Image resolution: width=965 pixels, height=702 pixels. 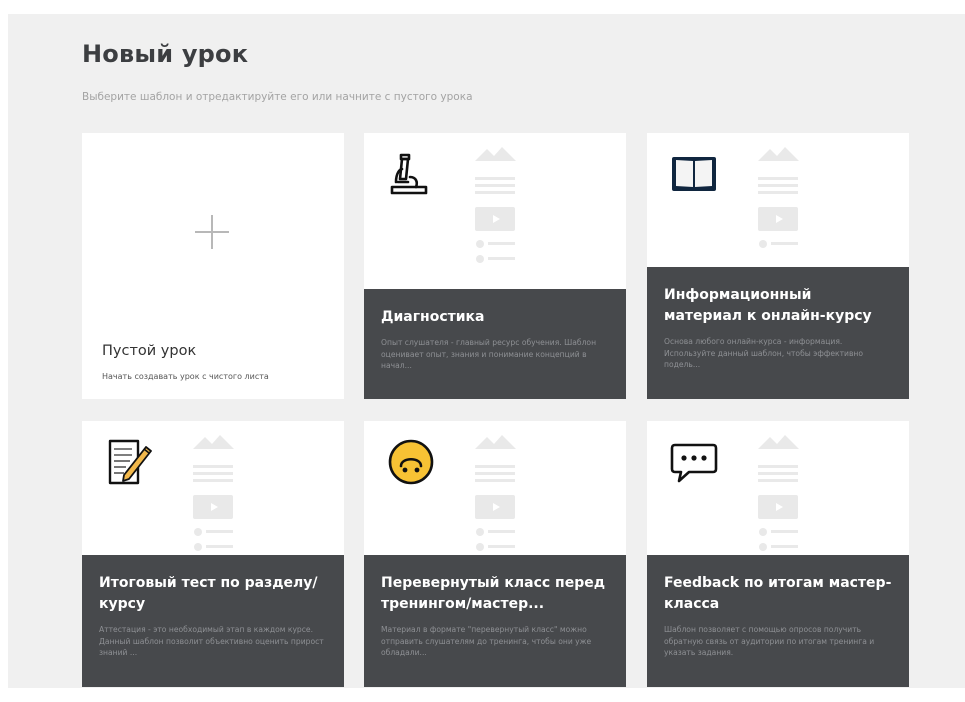 I want to click on page-title: Новый урок, so click(x=165, y=54).